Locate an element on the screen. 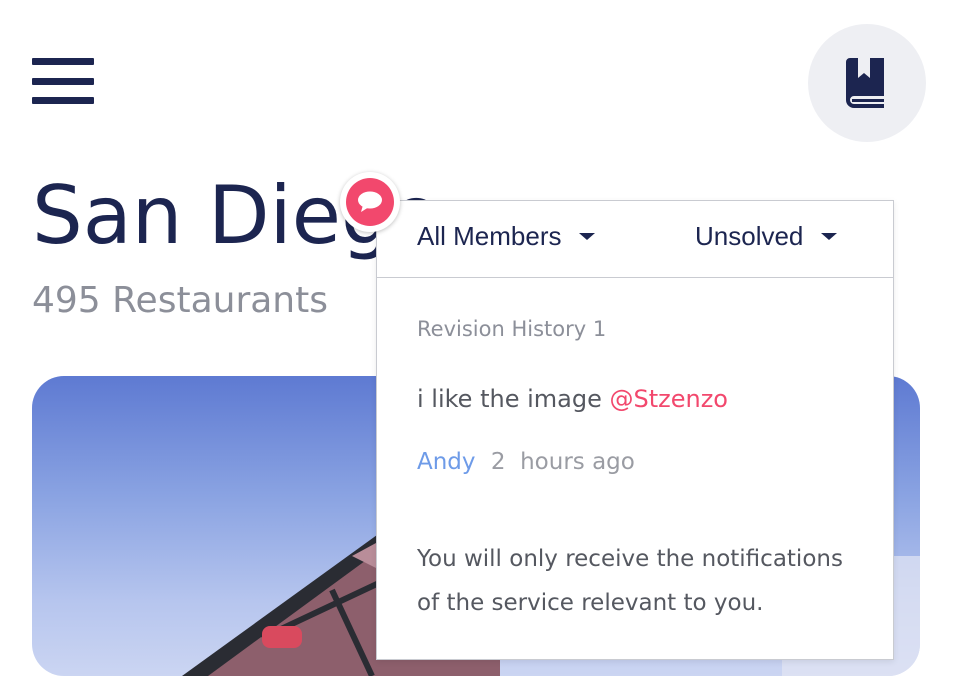 This screenshot has height=676, width=960. bookmark-button is located at coordinates (867, 83).